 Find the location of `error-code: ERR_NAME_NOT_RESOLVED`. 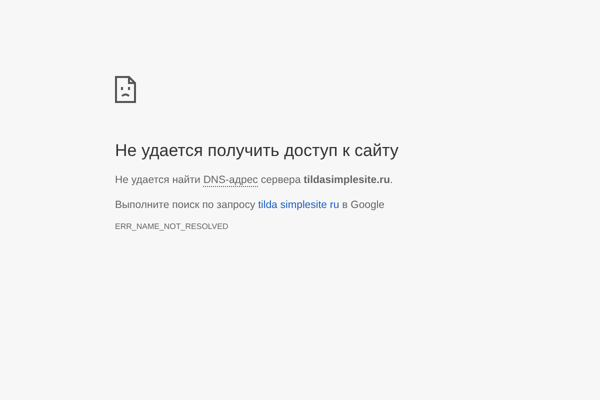

error-code: ERR_NAME_NOT_RESOLVED is located at coordinates (171, 226).